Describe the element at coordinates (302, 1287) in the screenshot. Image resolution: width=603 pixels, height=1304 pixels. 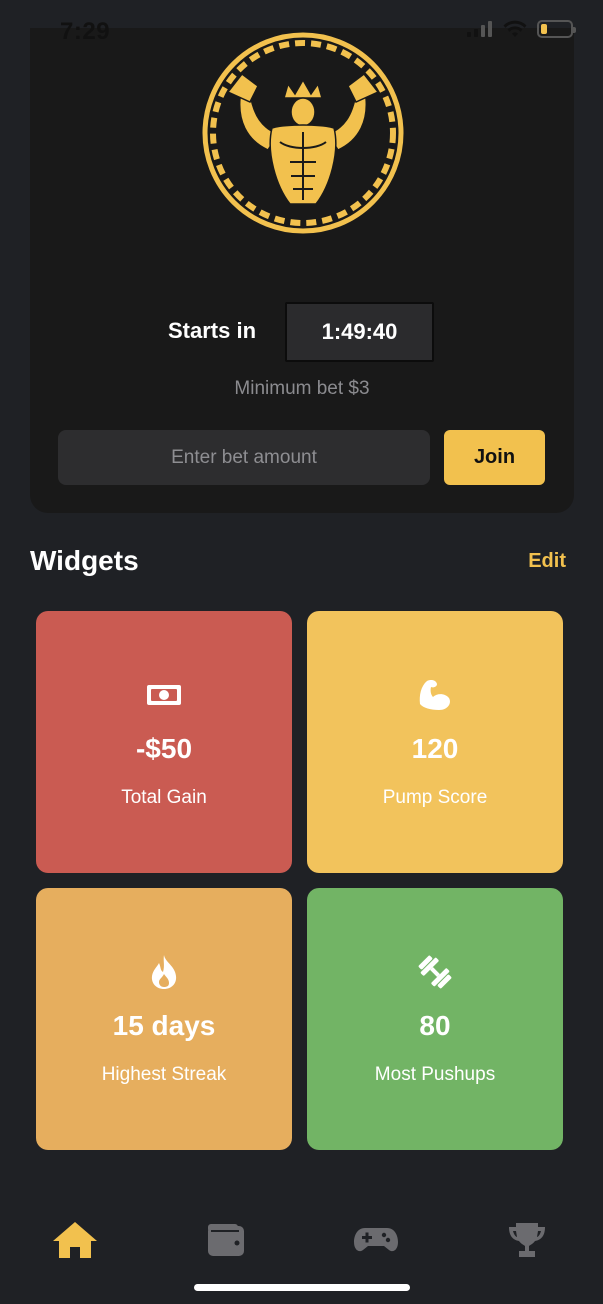
I see `home-indicator` at that location.